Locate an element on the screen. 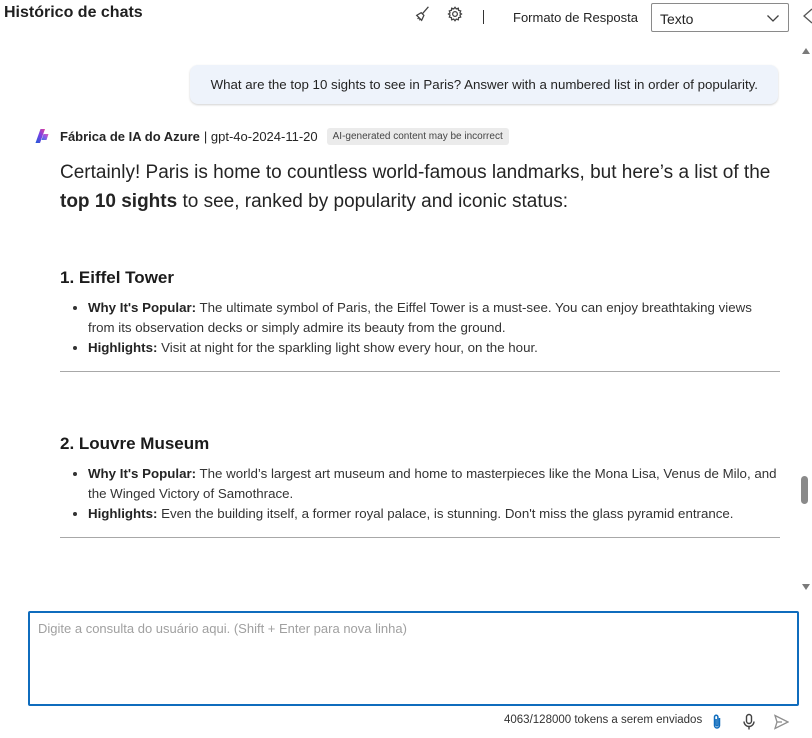 The width and height of the screenshot is (812, 738). assistant-name: Fábrica de IA do Azure is located at coordinates (130, 136).